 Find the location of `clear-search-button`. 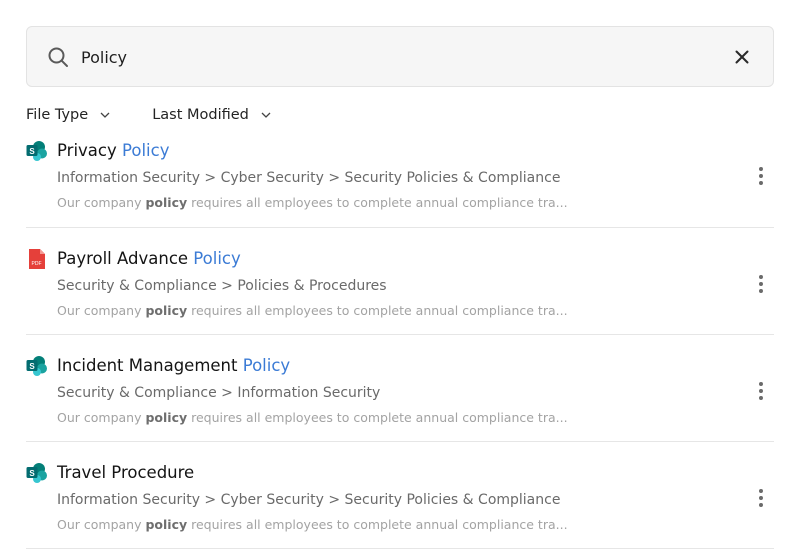

clear-search-button is located at coordinates (742, 57).